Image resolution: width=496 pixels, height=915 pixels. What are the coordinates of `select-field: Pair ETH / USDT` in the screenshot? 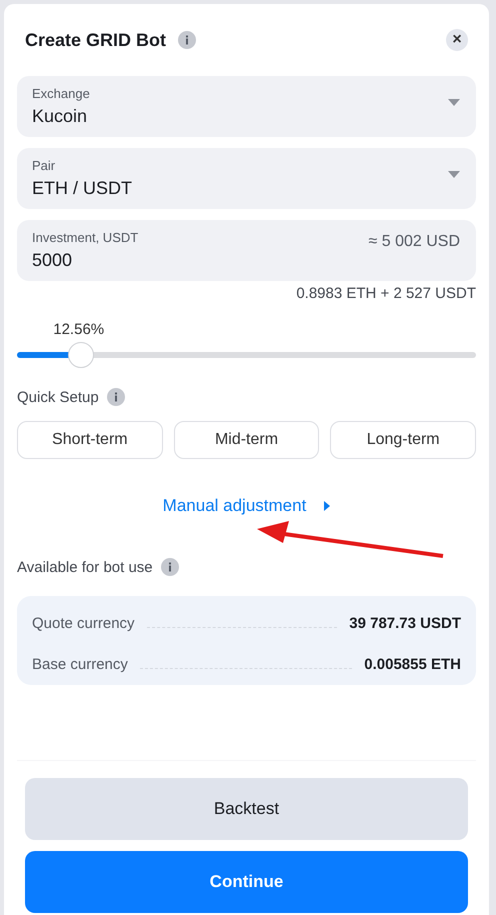 It's located at (246, 178).